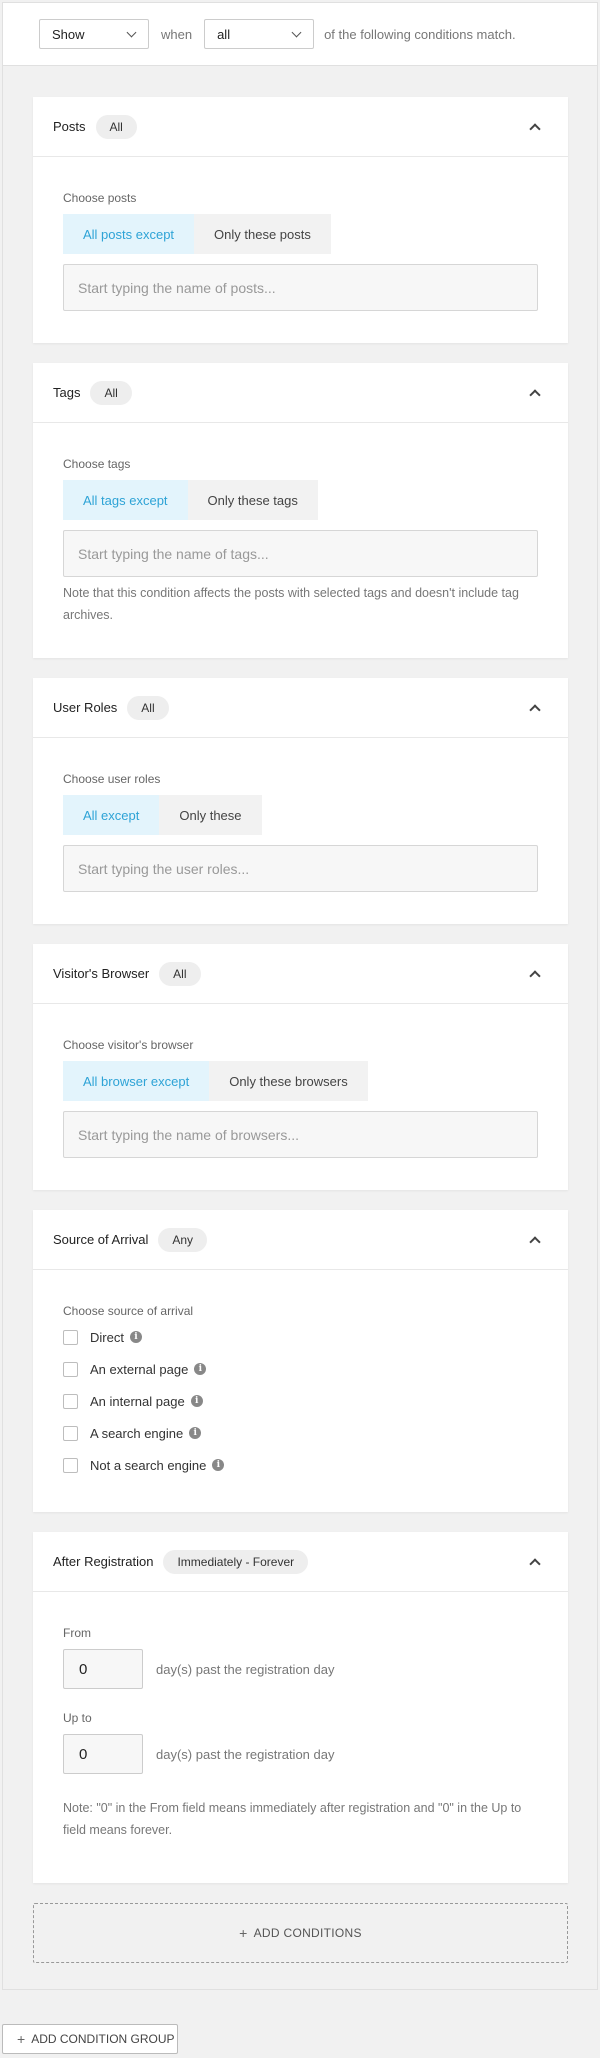 Image resolution: width=600 pixels, height=2058 pixels. What do you see at coordinates (300, 1465) in the screenshot?
I see `source-option: Not a search engine i` at bounding box center [300, 1465].